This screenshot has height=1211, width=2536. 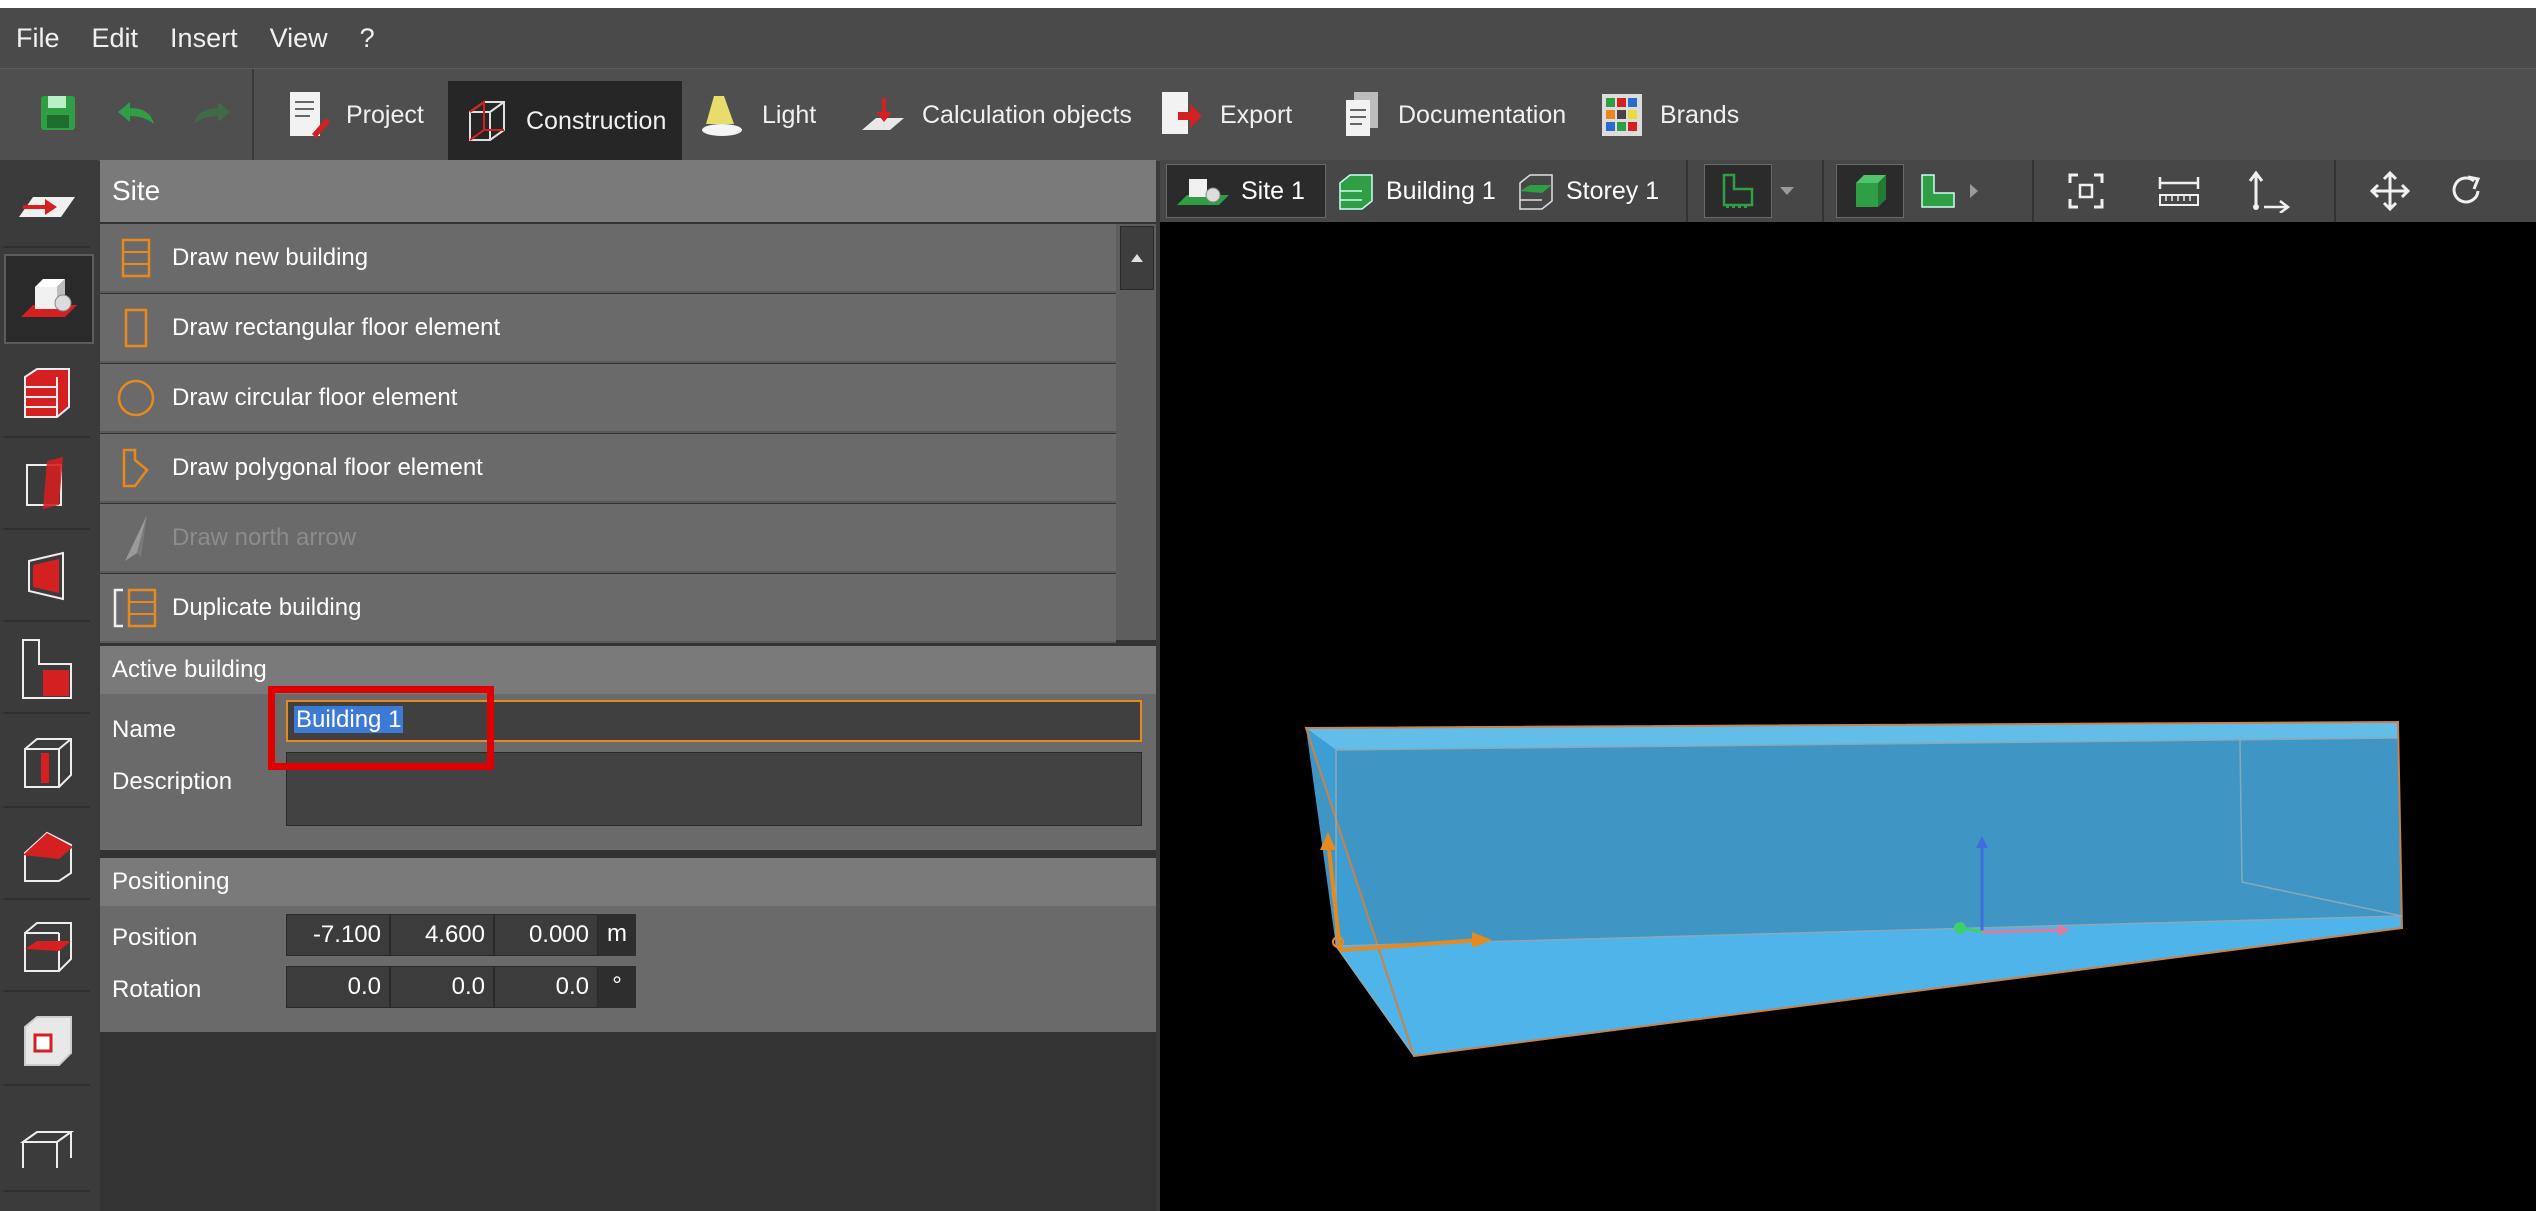 I want to click on floor-plan-dropdown, so click(x=1787, y=191).